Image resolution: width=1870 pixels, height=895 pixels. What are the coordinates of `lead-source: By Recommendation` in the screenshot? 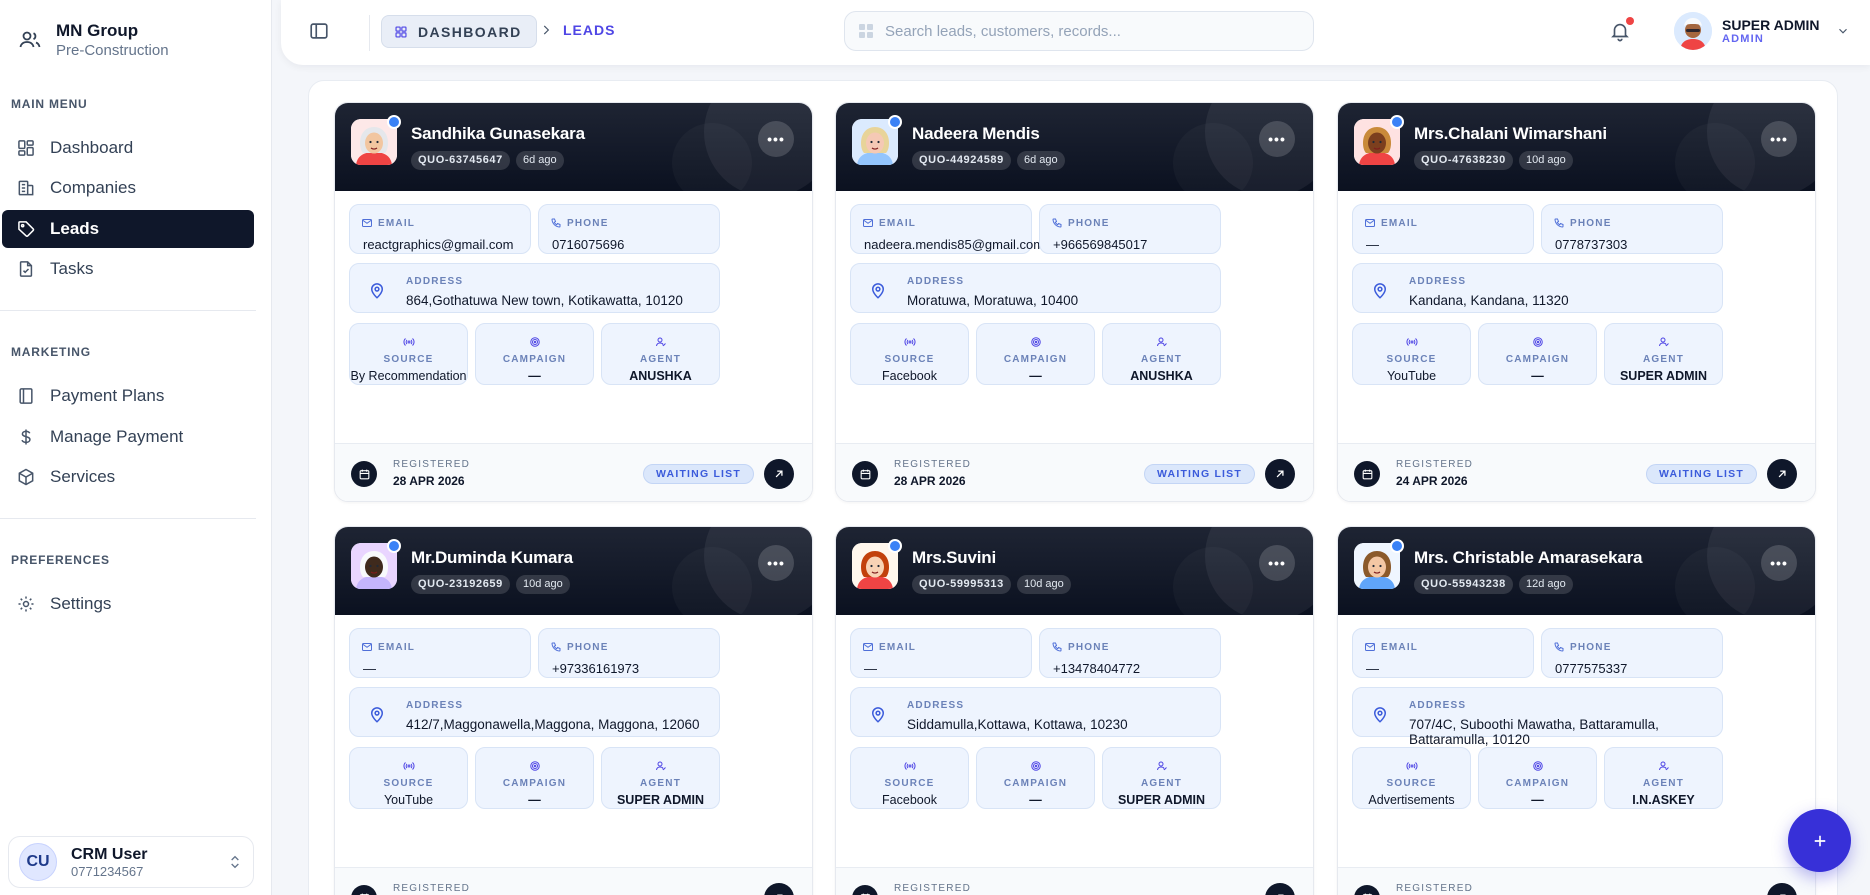 It's located at (408, 376).